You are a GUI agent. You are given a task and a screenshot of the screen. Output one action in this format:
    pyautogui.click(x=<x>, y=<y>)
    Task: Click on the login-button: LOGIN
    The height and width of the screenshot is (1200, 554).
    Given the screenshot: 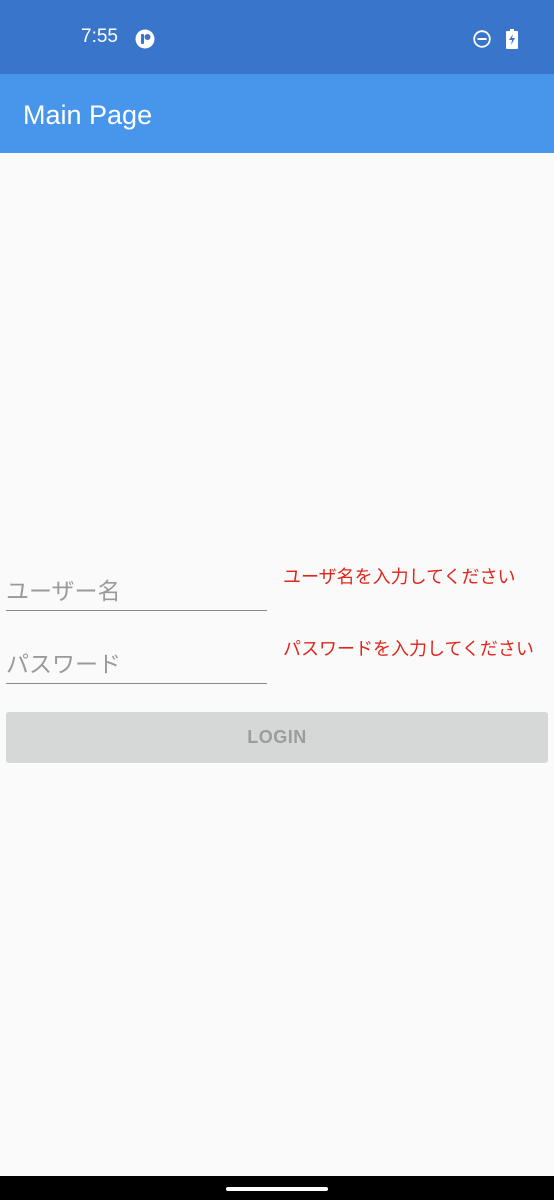 What is the action you would take?
    pyautogui.click(x=277, y=737)
    